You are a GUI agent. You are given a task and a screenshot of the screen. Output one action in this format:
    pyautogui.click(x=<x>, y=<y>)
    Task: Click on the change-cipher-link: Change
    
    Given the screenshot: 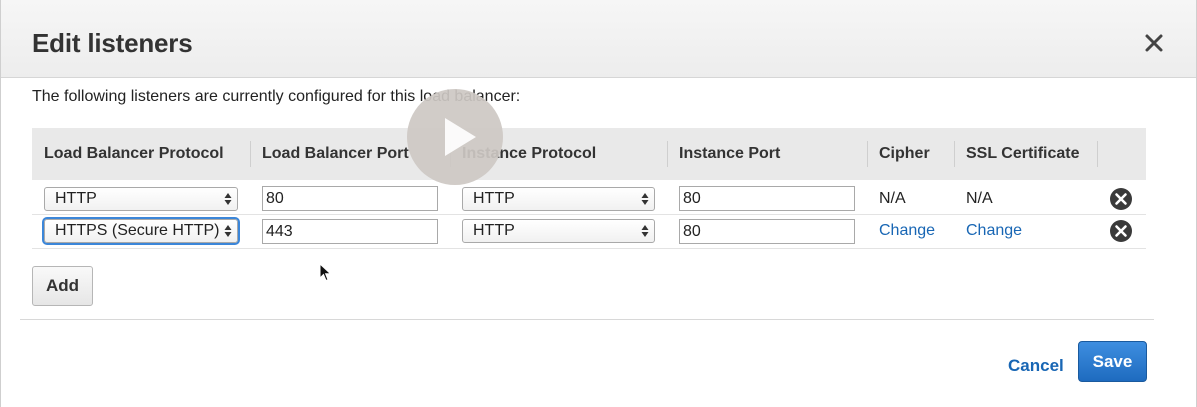 What is the action you would take?
    pyautogui.click(x=907, y=230)
    